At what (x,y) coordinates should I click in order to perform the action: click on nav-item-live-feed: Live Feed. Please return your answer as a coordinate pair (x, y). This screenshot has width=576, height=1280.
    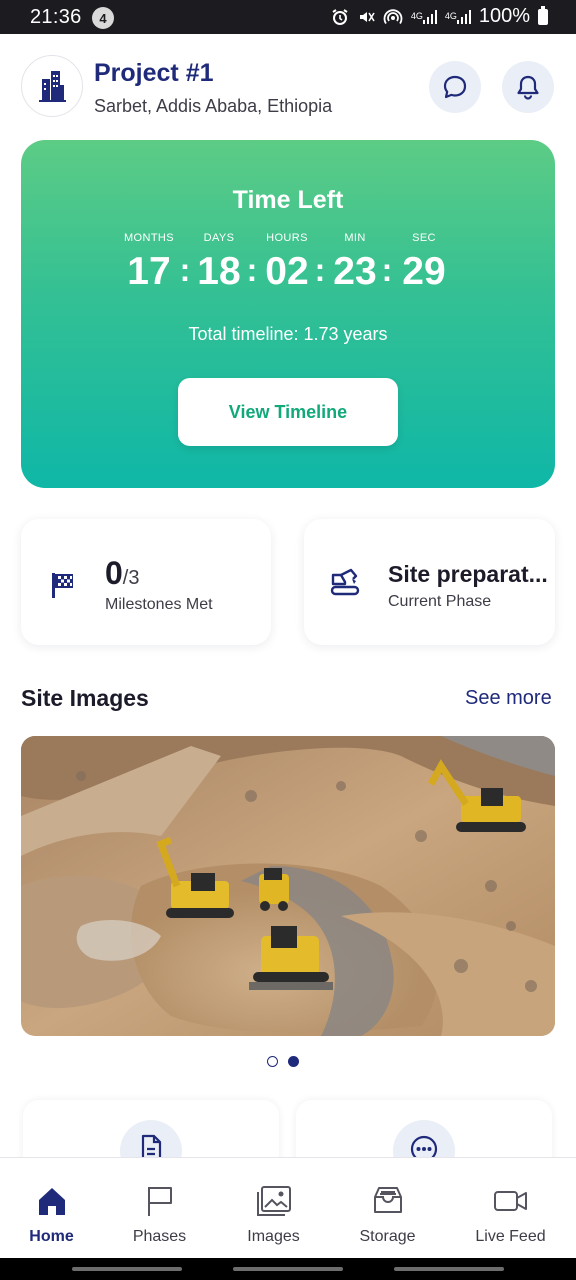
    Looking at the image, I should click on (510, 1208).